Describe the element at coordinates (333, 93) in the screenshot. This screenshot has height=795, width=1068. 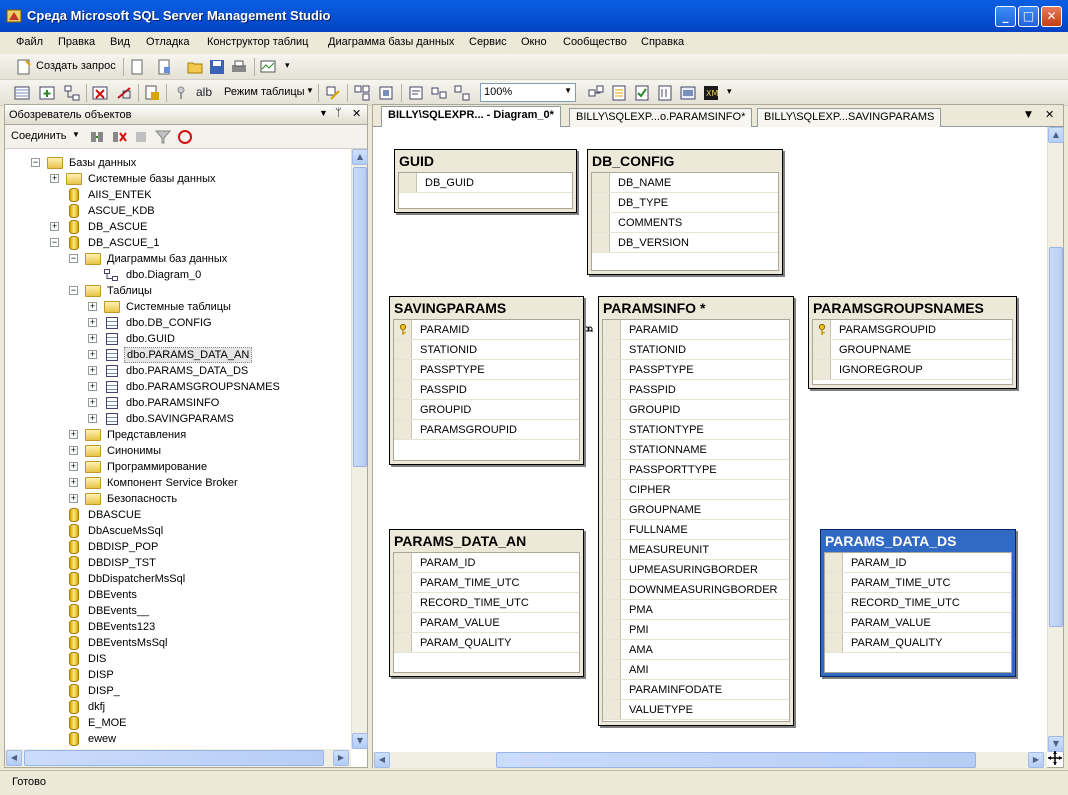
I see `arrange-selection-icon` at that location.